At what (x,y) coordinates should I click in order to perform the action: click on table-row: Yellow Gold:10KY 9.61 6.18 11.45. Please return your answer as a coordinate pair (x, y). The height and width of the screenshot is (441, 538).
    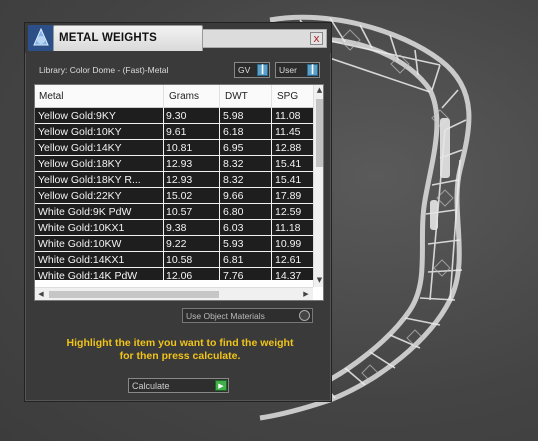
    Looking at the image, I should click on (174, 132).